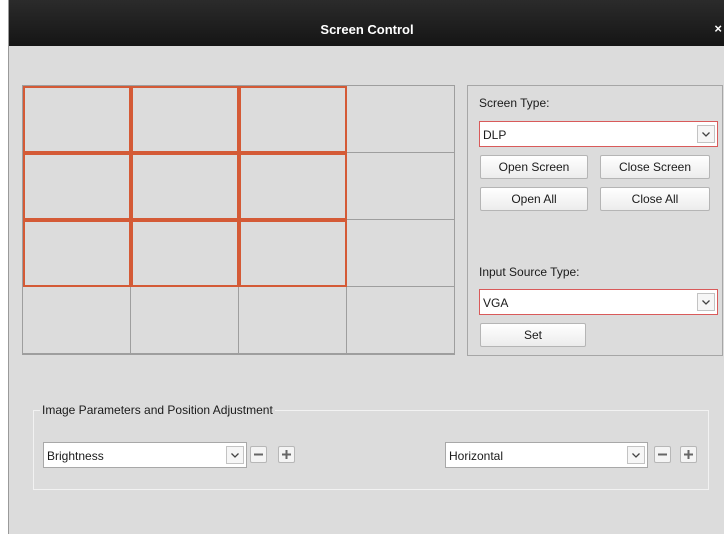 This screenshot has width=724, height=534. What do you see at coordinates (655, 167) in the screenshot?
I see `close-screen-button: Close Screen` at bounding box center [655, 167].